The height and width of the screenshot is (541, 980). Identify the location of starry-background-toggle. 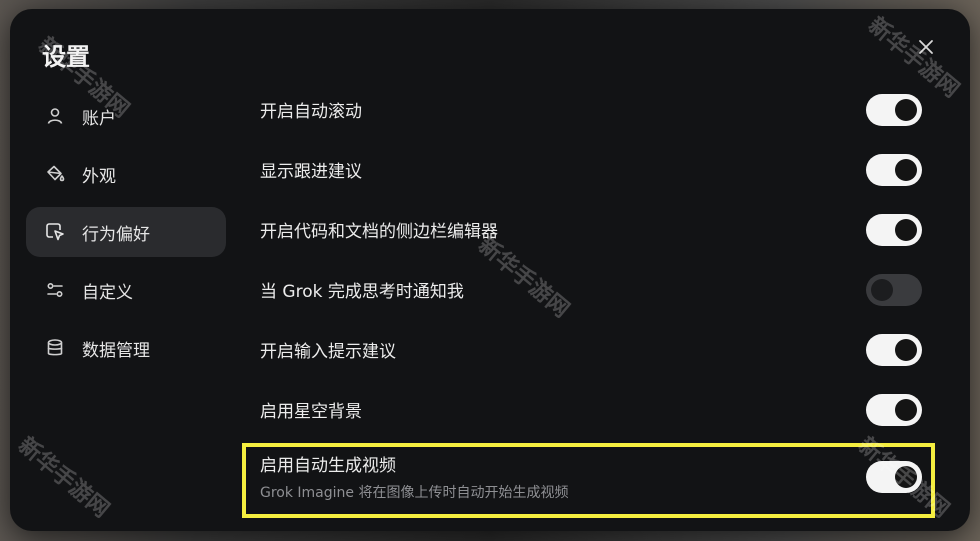
(894, 410).